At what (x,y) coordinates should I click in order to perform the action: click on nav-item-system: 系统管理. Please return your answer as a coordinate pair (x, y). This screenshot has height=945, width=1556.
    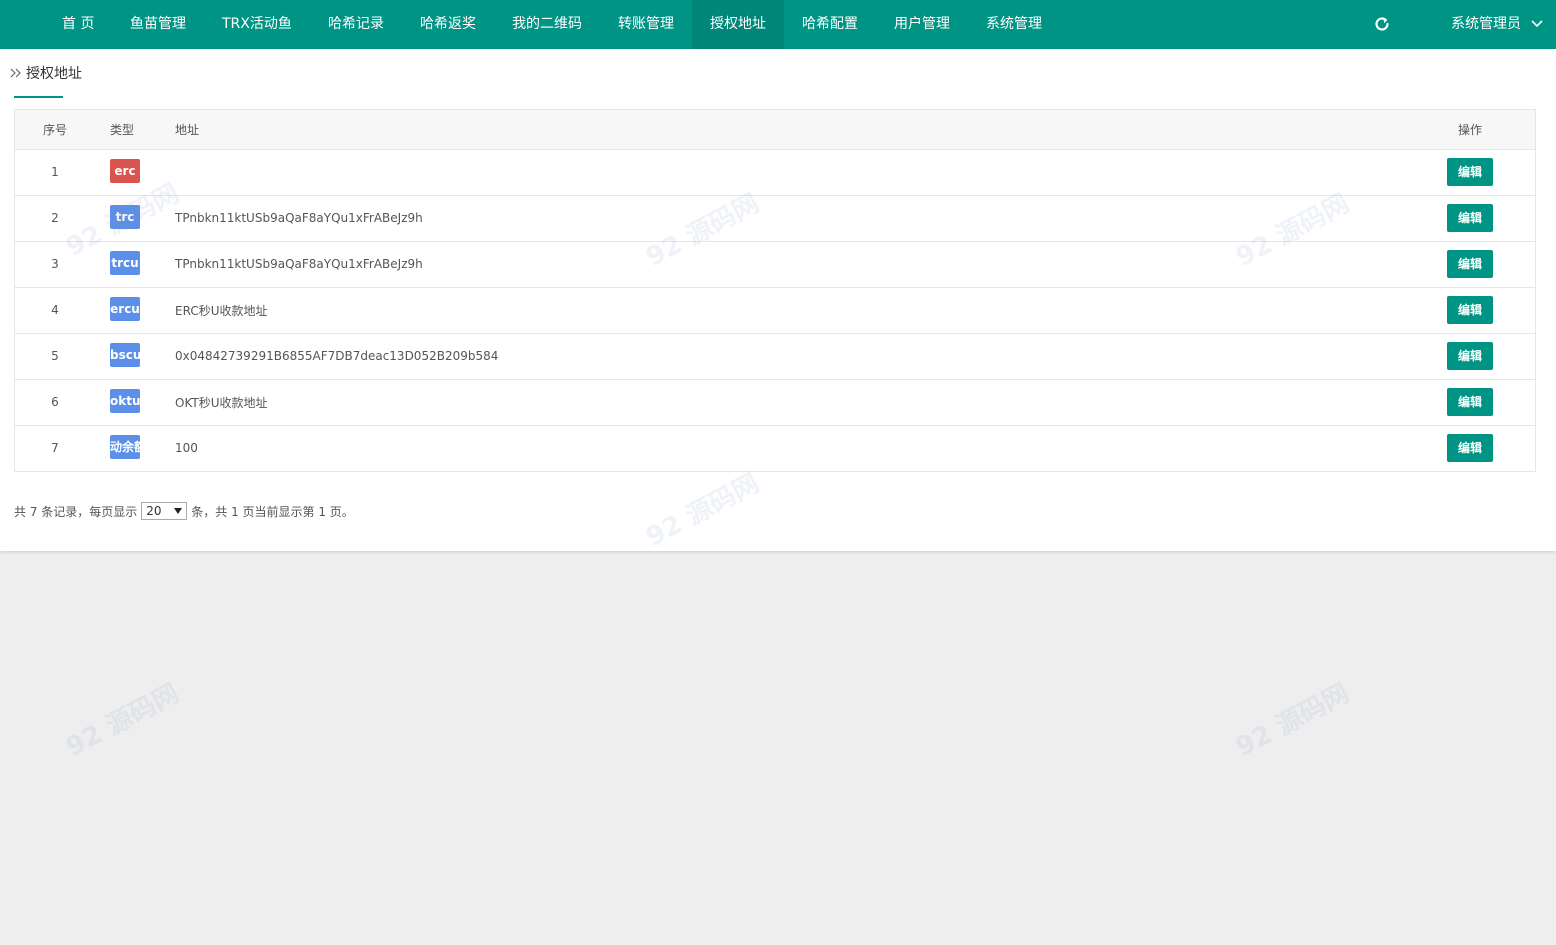
    Looking at the image, I should click on (1014, 24).